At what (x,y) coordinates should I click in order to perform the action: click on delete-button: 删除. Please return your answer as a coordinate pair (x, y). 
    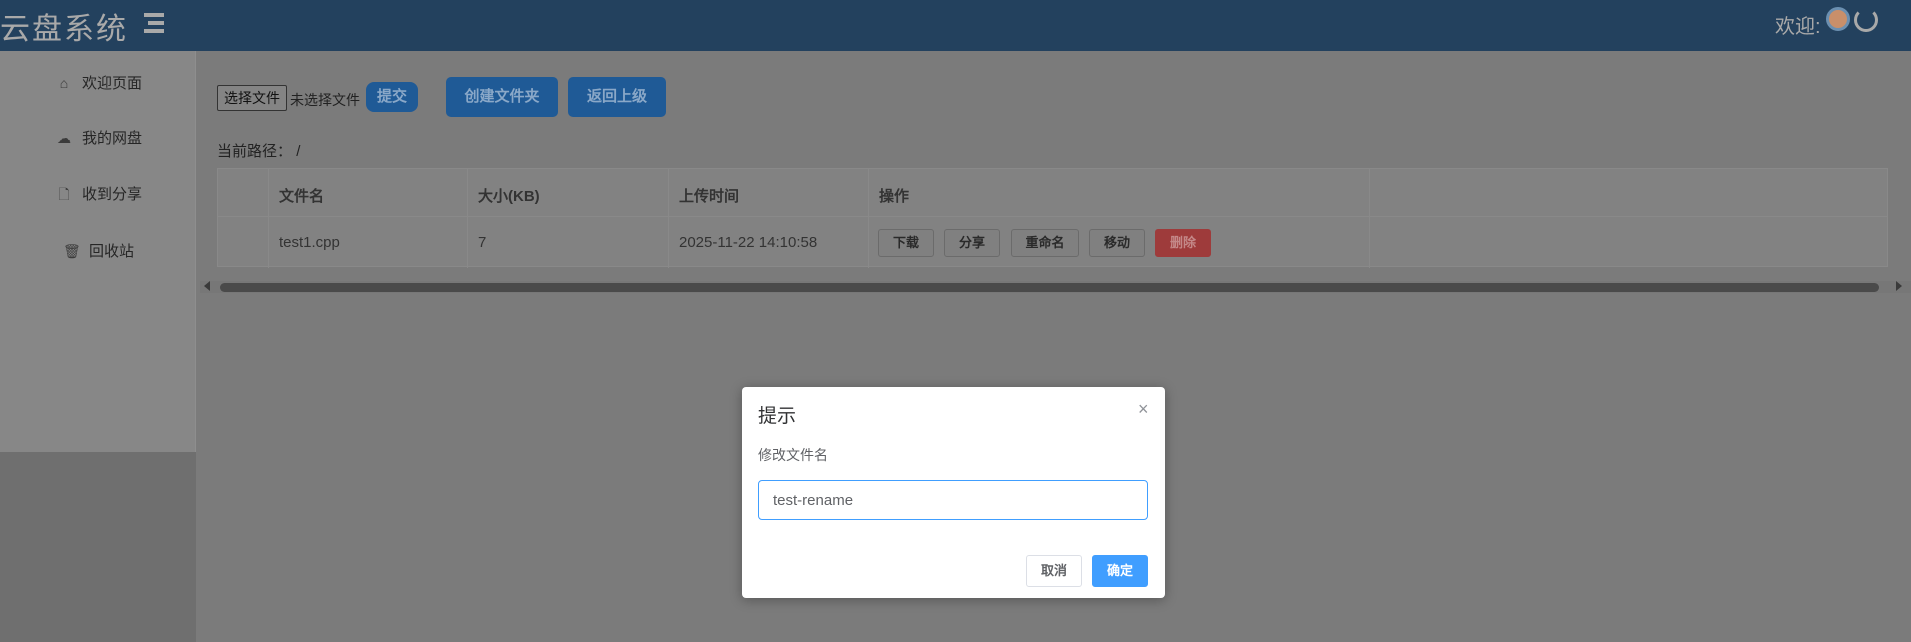
    Looking at the image, I should click on (1183, 243).